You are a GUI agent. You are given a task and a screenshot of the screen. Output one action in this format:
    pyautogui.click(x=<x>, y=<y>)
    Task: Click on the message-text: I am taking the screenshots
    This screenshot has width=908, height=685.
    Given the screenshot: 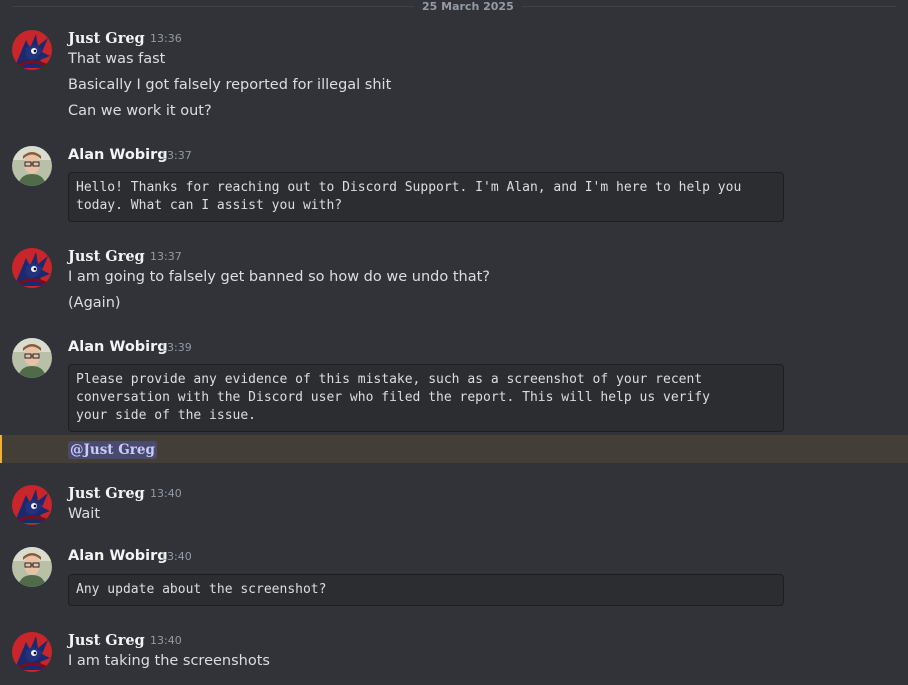 What is the action you would take?
    pyautogui.click(x=169, y=661)
    